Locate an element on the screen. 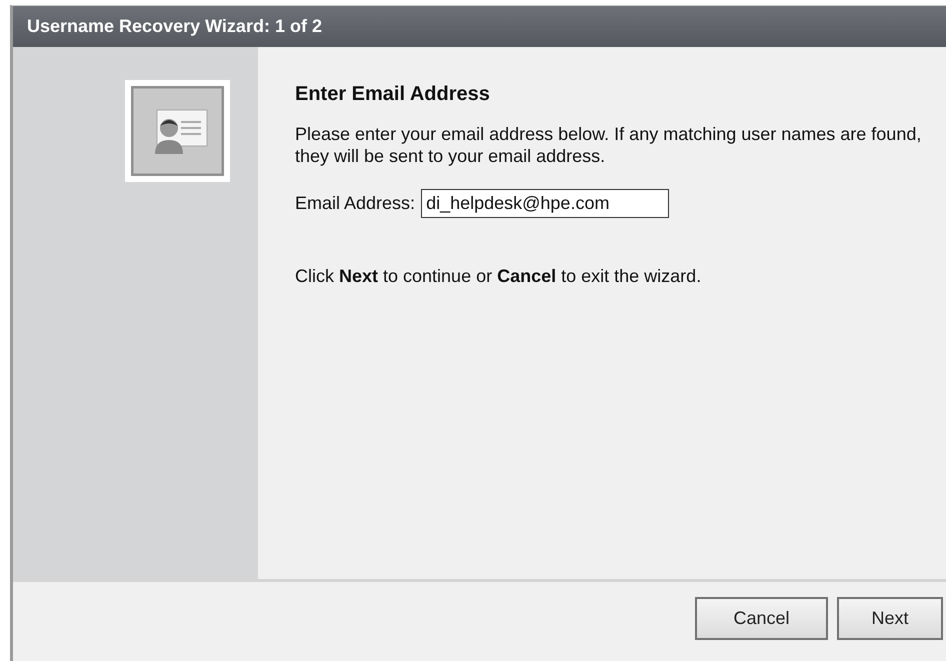 The width and height of the screenshot is (946, 661). next-button: Next is located at coordinates (890, 618).